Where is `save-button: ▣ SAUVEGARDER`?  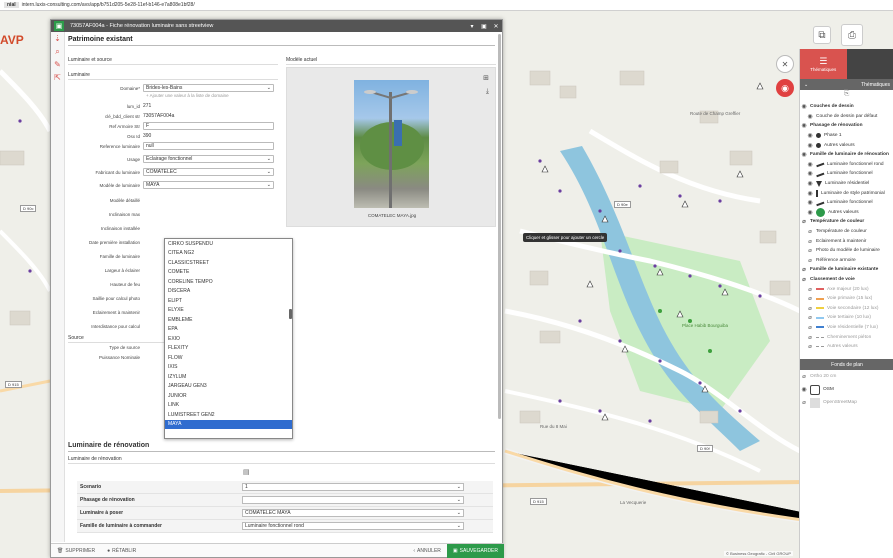
save-button: ▣ SAUVEGARDER is located at coordinates (475, 550).